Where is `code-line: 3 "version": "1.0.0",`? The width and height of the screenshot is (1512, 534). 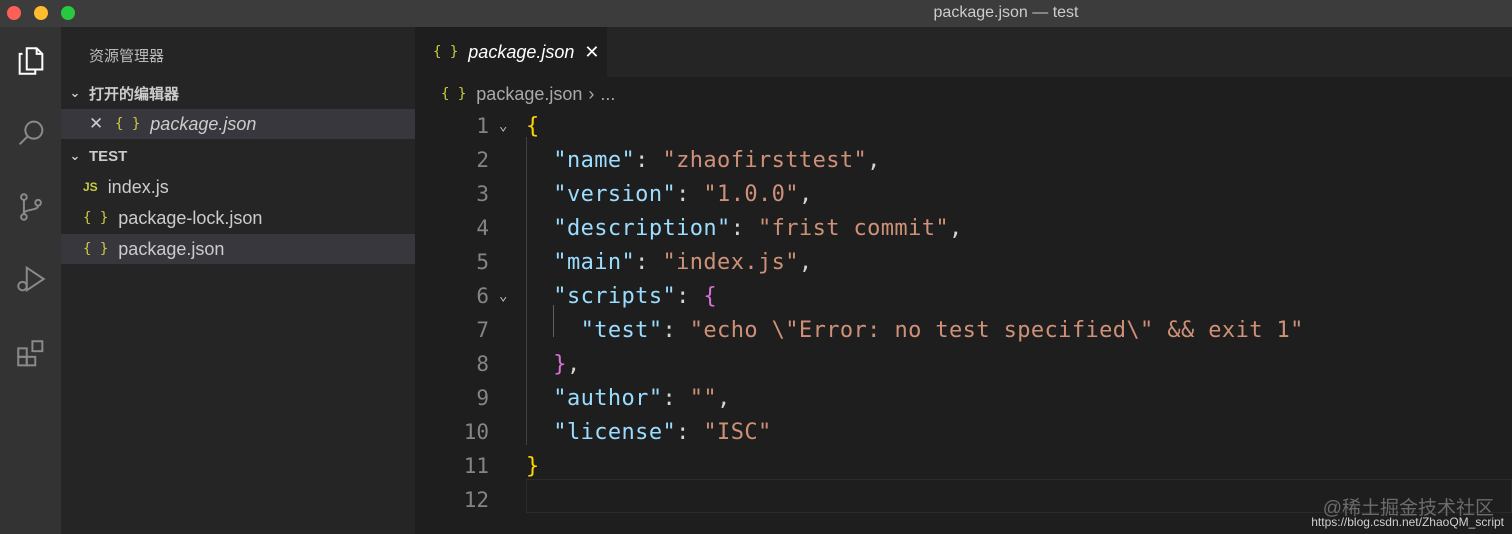
code-line: 3 "version": "1.0.0", is located at coordinates (963, 194).